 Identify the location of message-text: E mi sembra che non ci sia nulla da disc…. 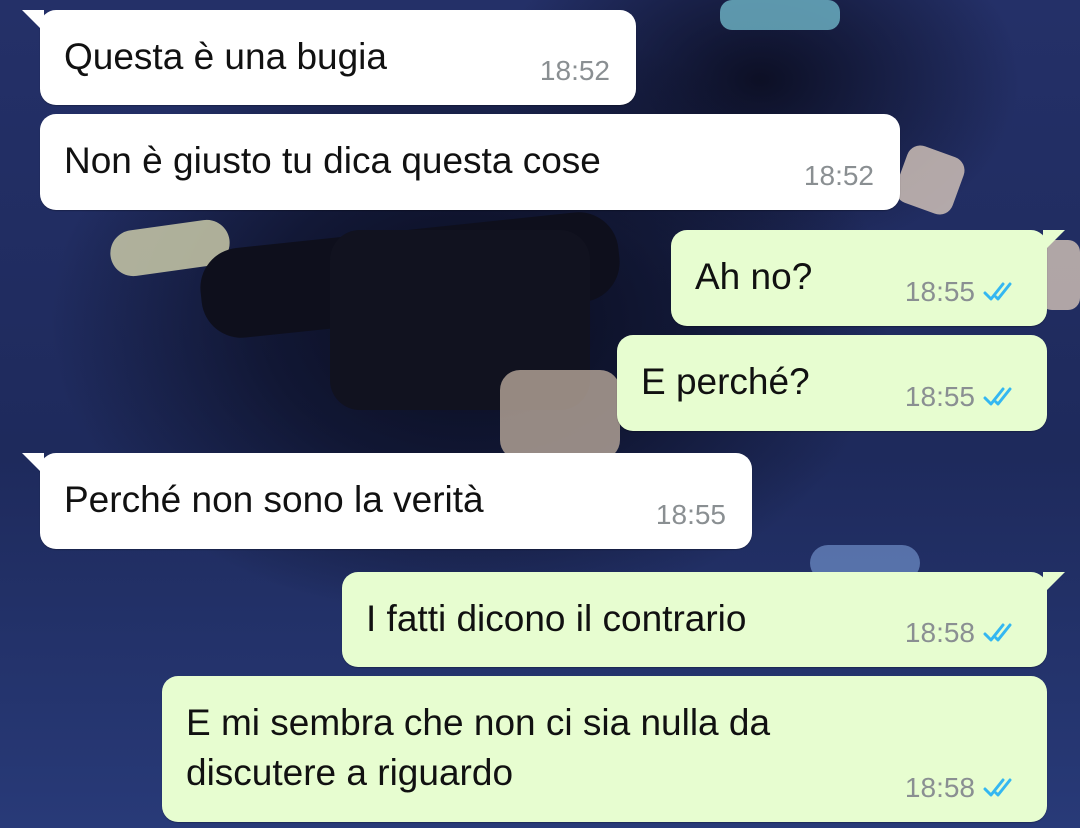
(478, 747).